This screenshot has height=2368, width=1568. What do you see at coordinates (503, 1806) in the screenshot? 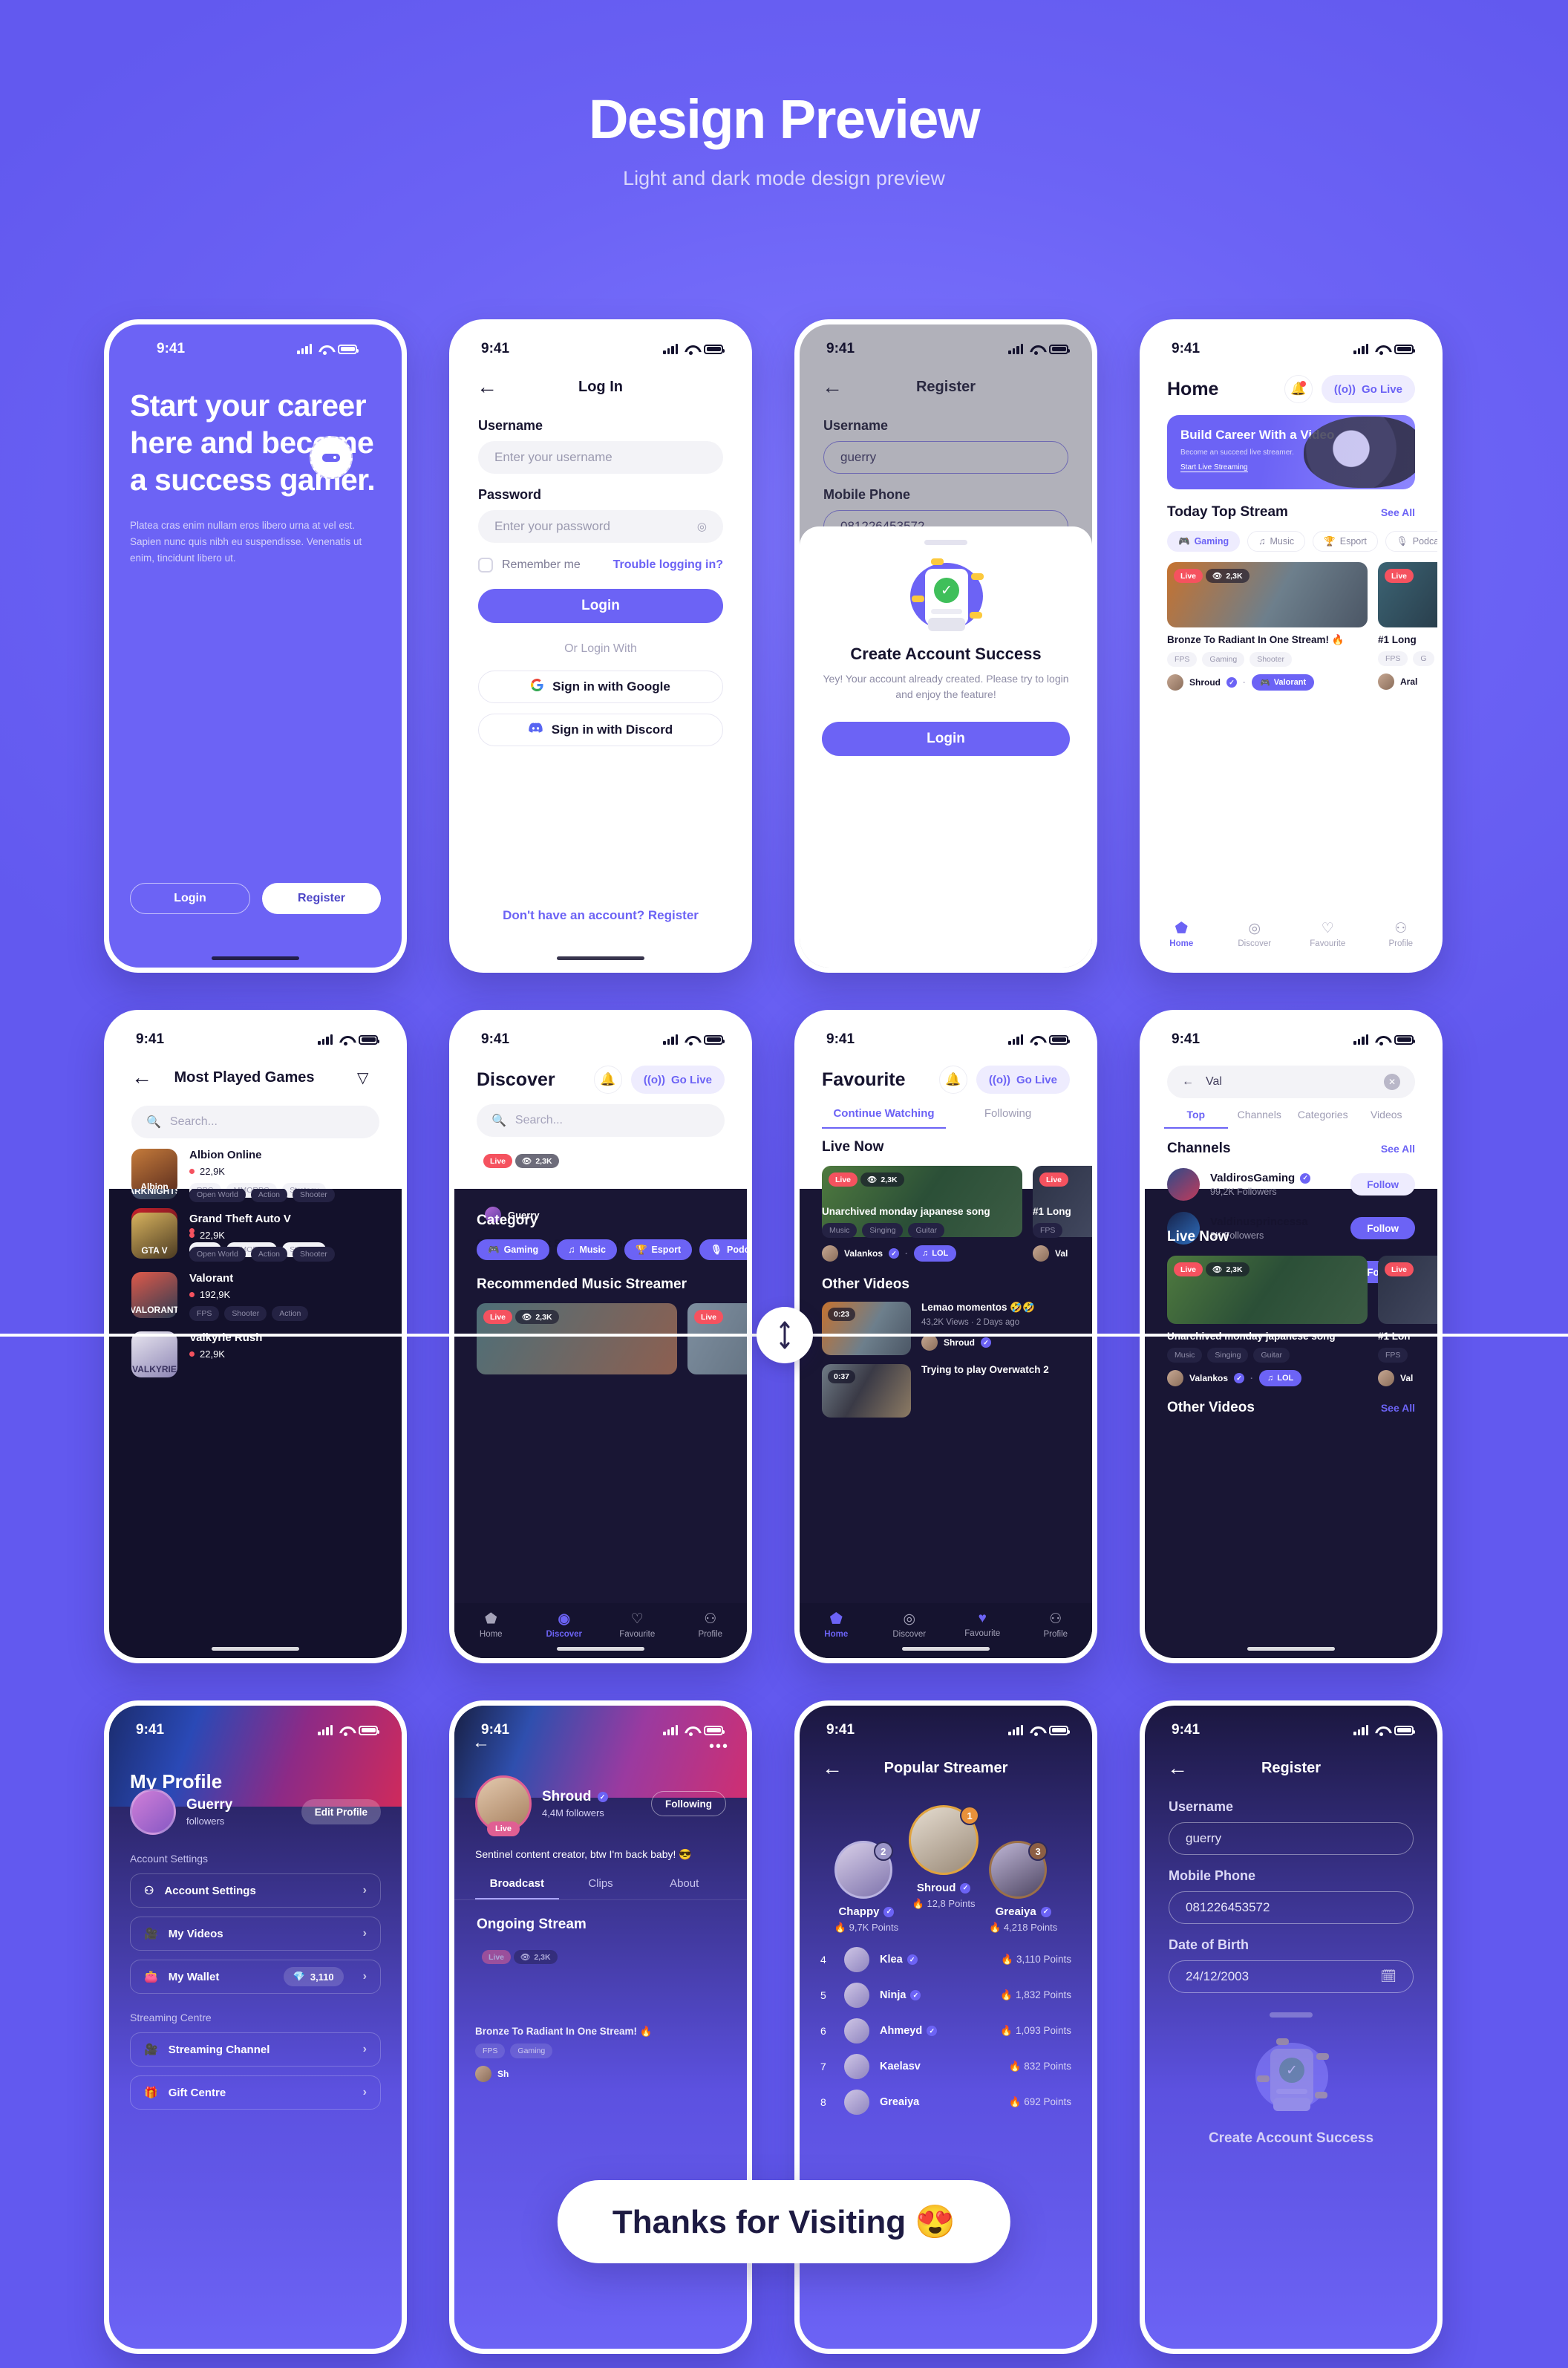
I see `avatar: Live` at bounding box center [503, 1806].